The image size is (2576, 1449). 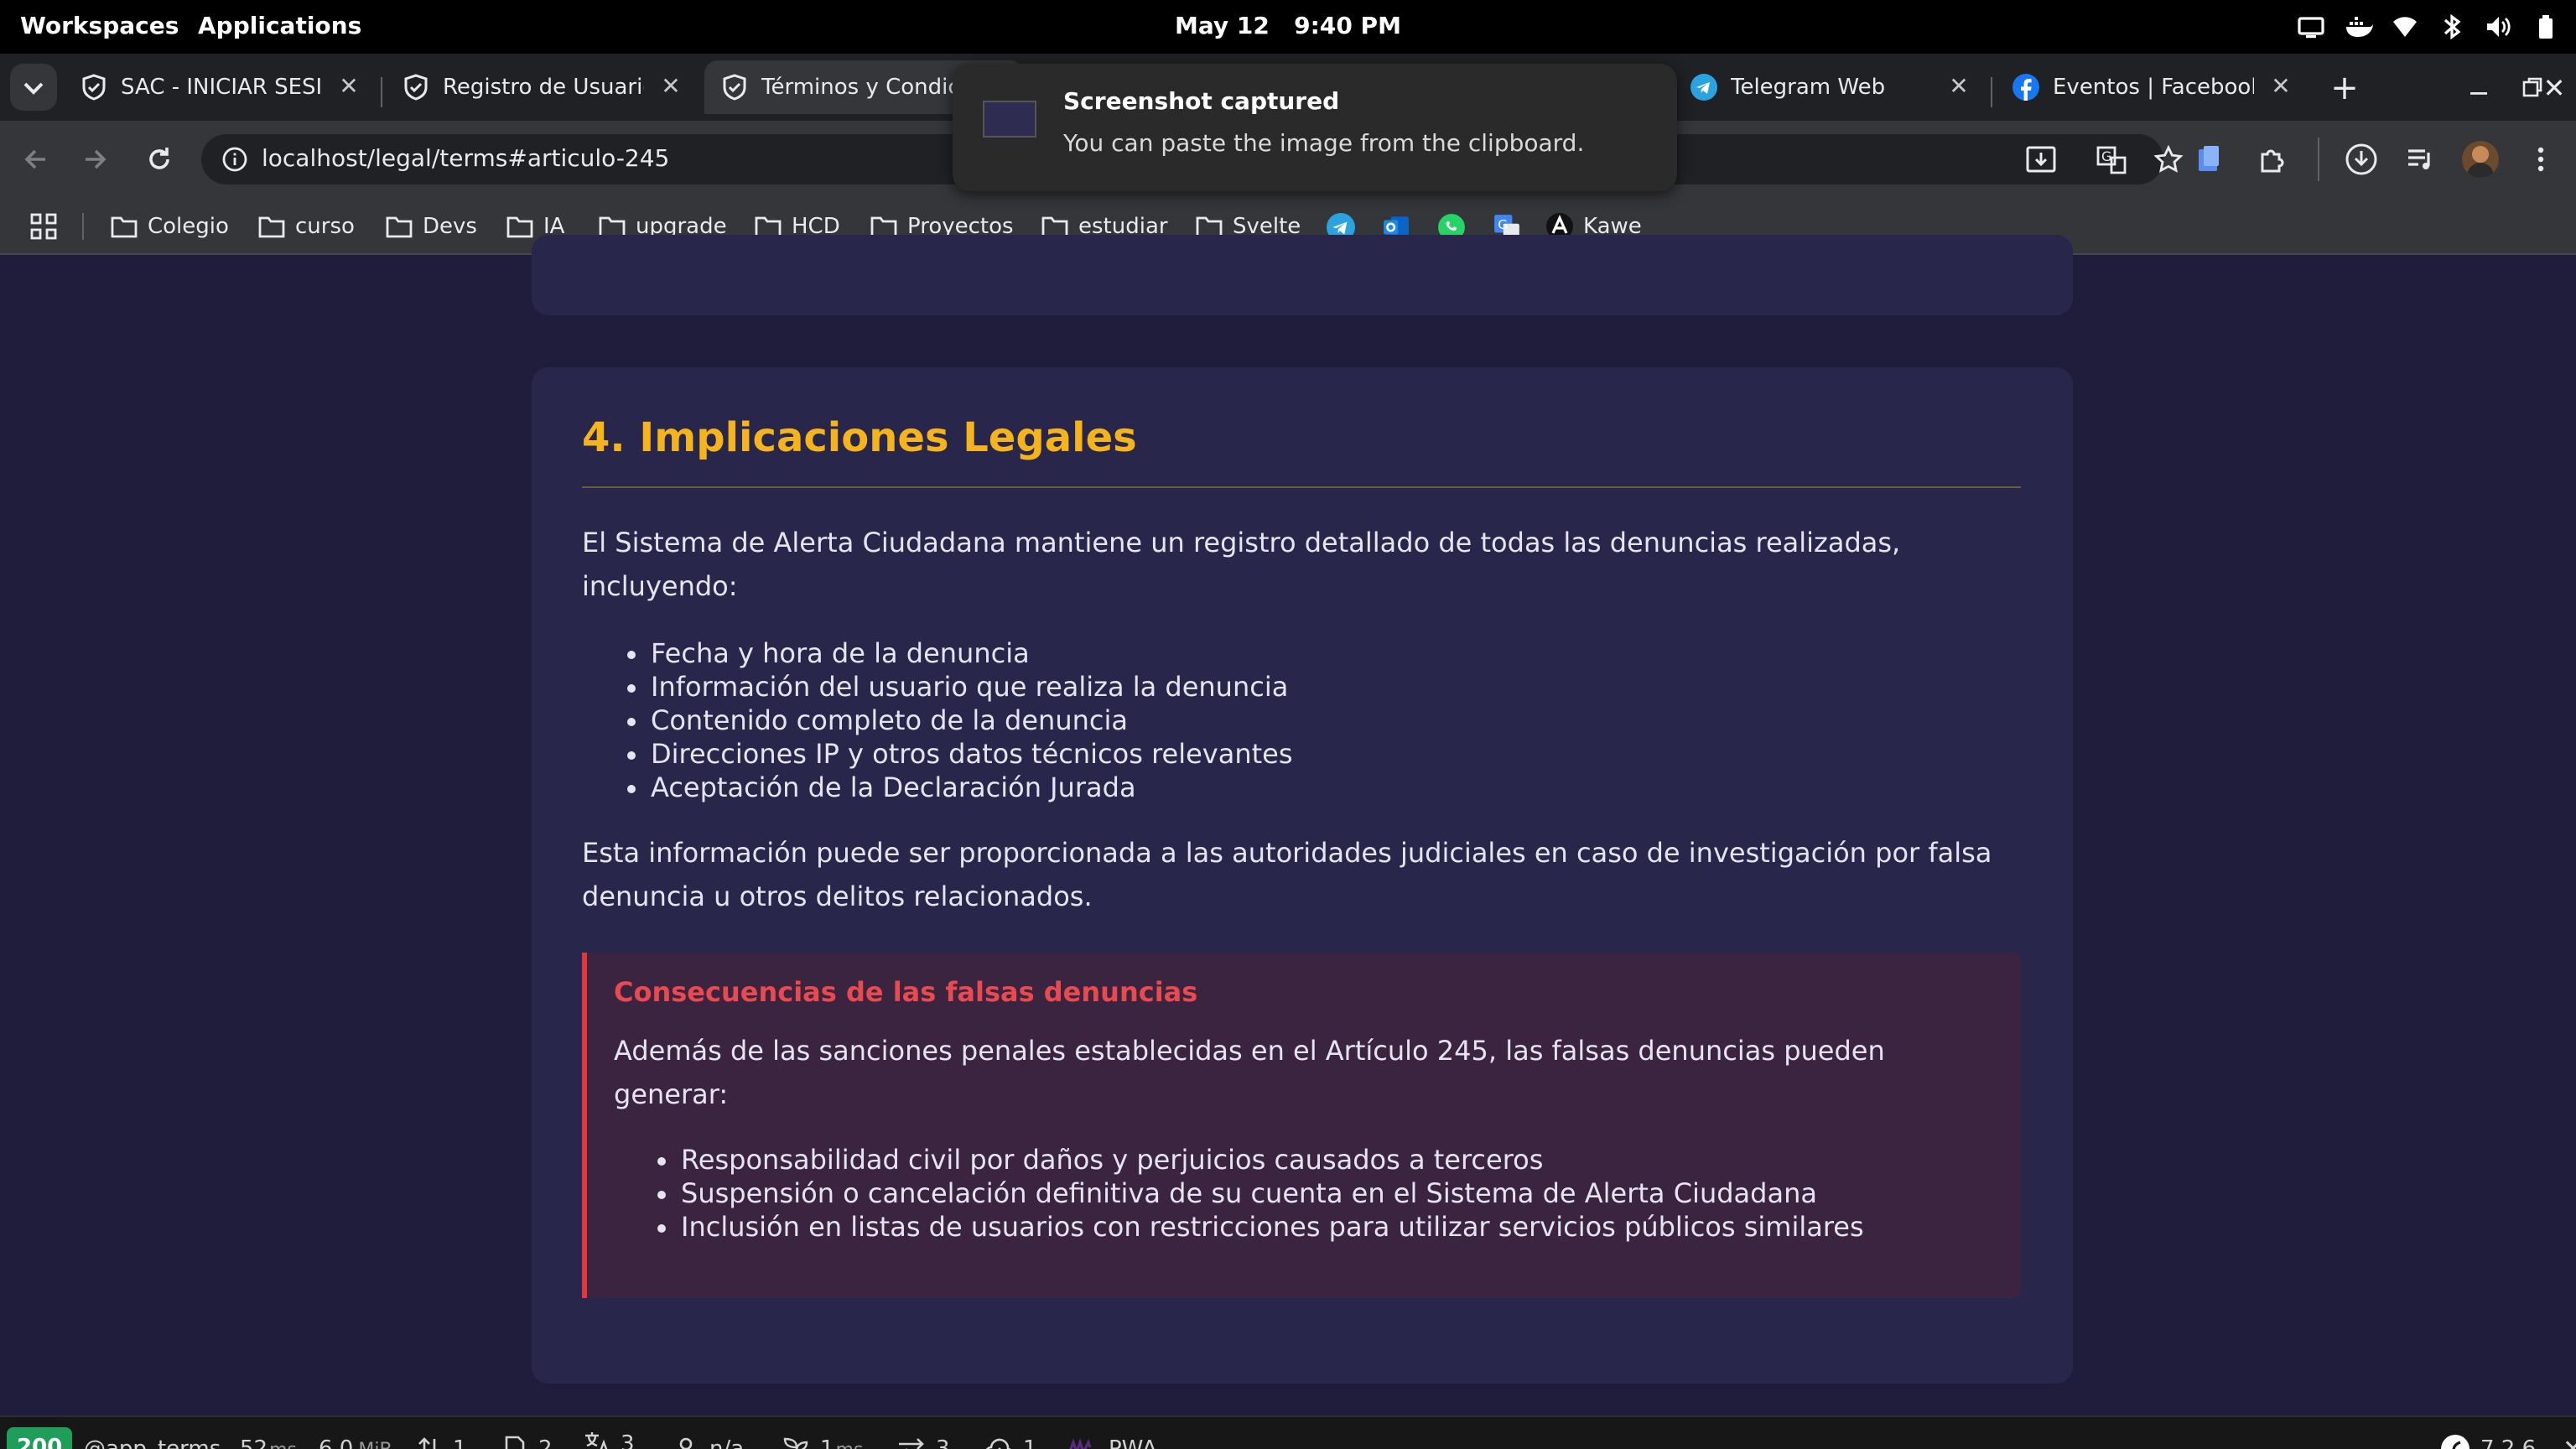 I want to click on list-item: Contenido completo de la denuncia, so click(x=960, y=721).